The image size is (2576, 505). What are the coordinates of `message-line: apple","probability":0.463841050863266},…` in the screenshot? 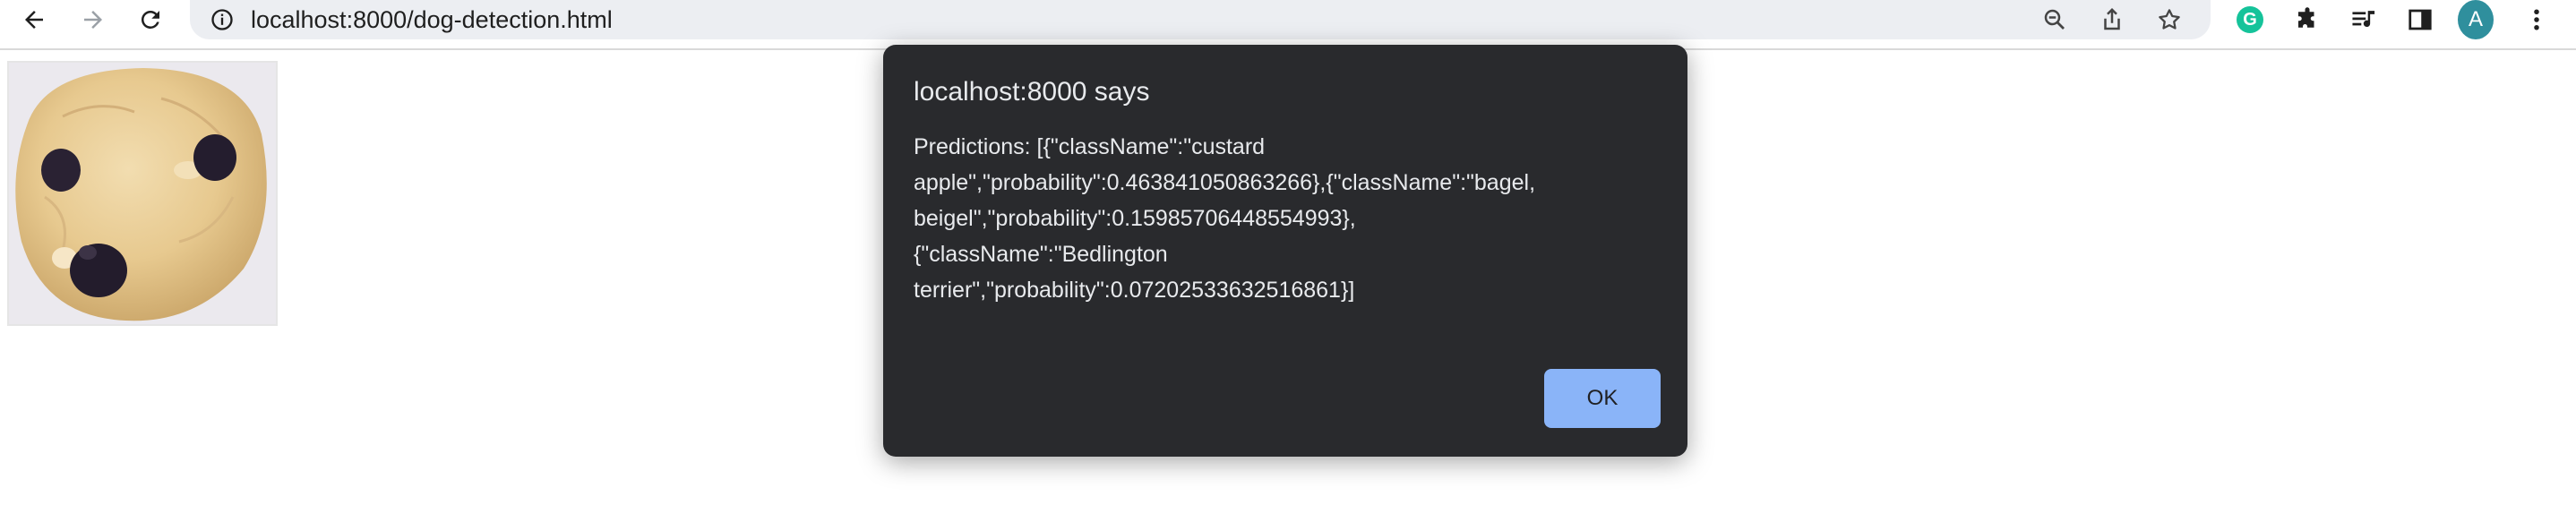 It's located at (1225, 183).